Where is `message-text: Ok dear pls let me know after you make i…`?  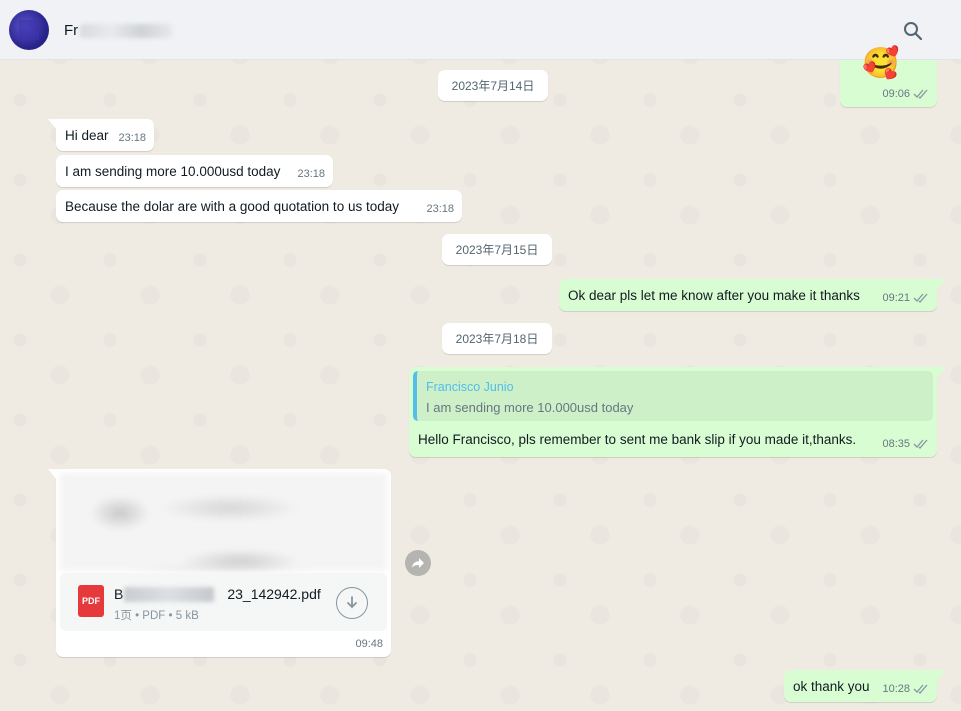 message-text: Ok dear pls let me know after you make i… is located at coordinates (714, 295).